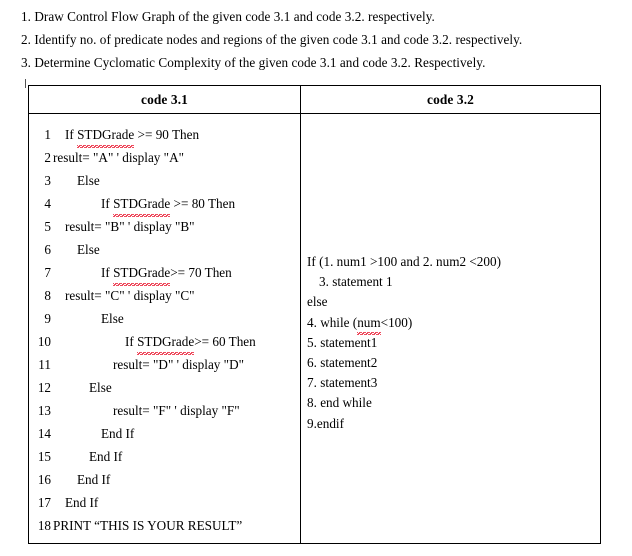  Describe the element at coordinates (44, 456) in the screenshot. I see `code-line-number: 15` at that location.